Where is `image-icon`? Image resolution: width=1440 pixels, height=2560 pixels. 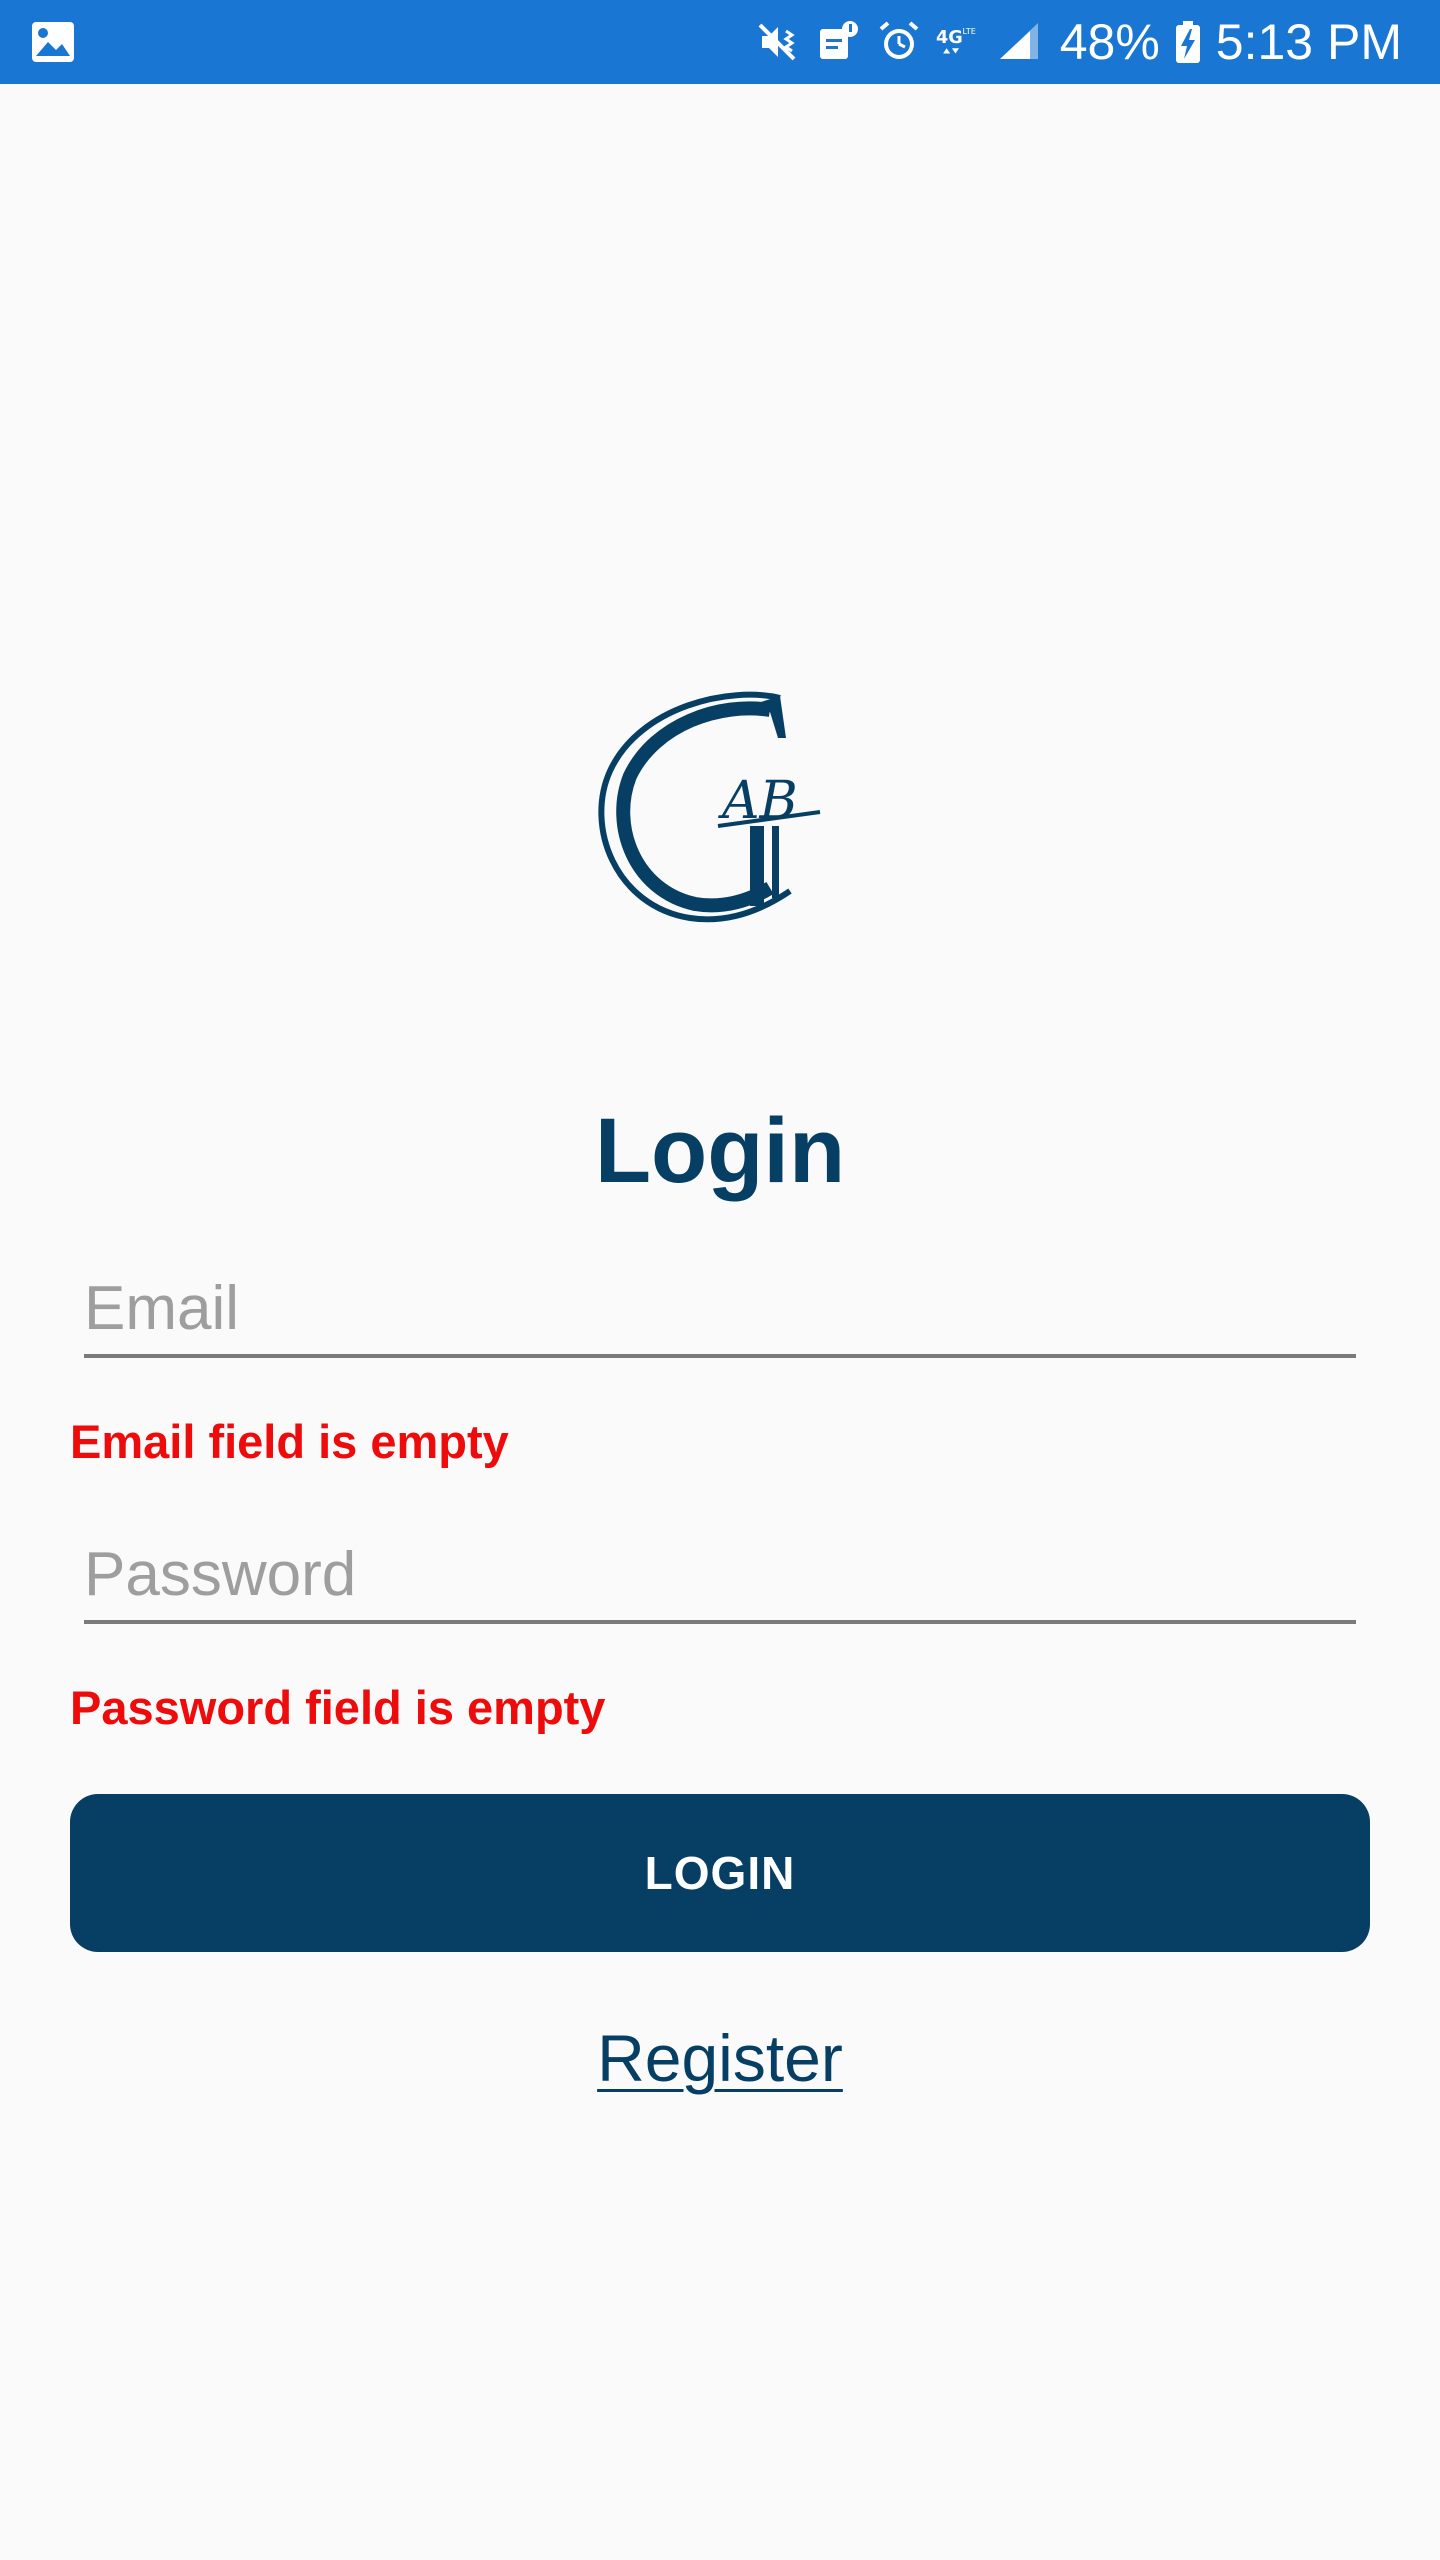 image-icon is located at coordinates (53, 42).